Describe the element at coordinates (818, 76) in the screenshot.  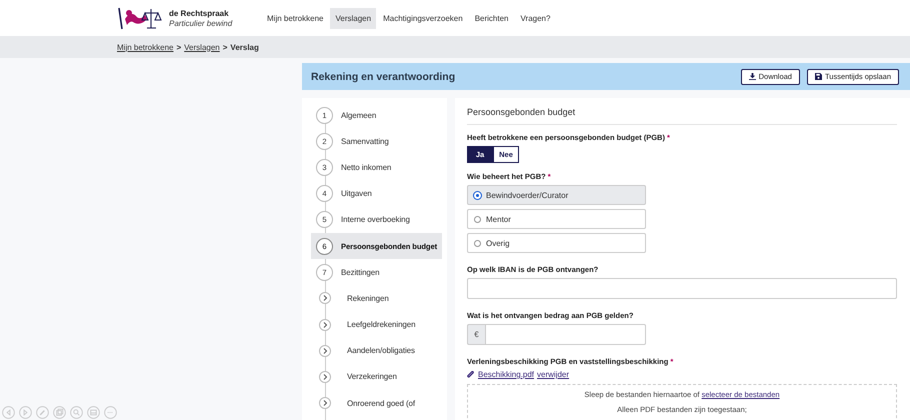
I see `save-icon` at that location.